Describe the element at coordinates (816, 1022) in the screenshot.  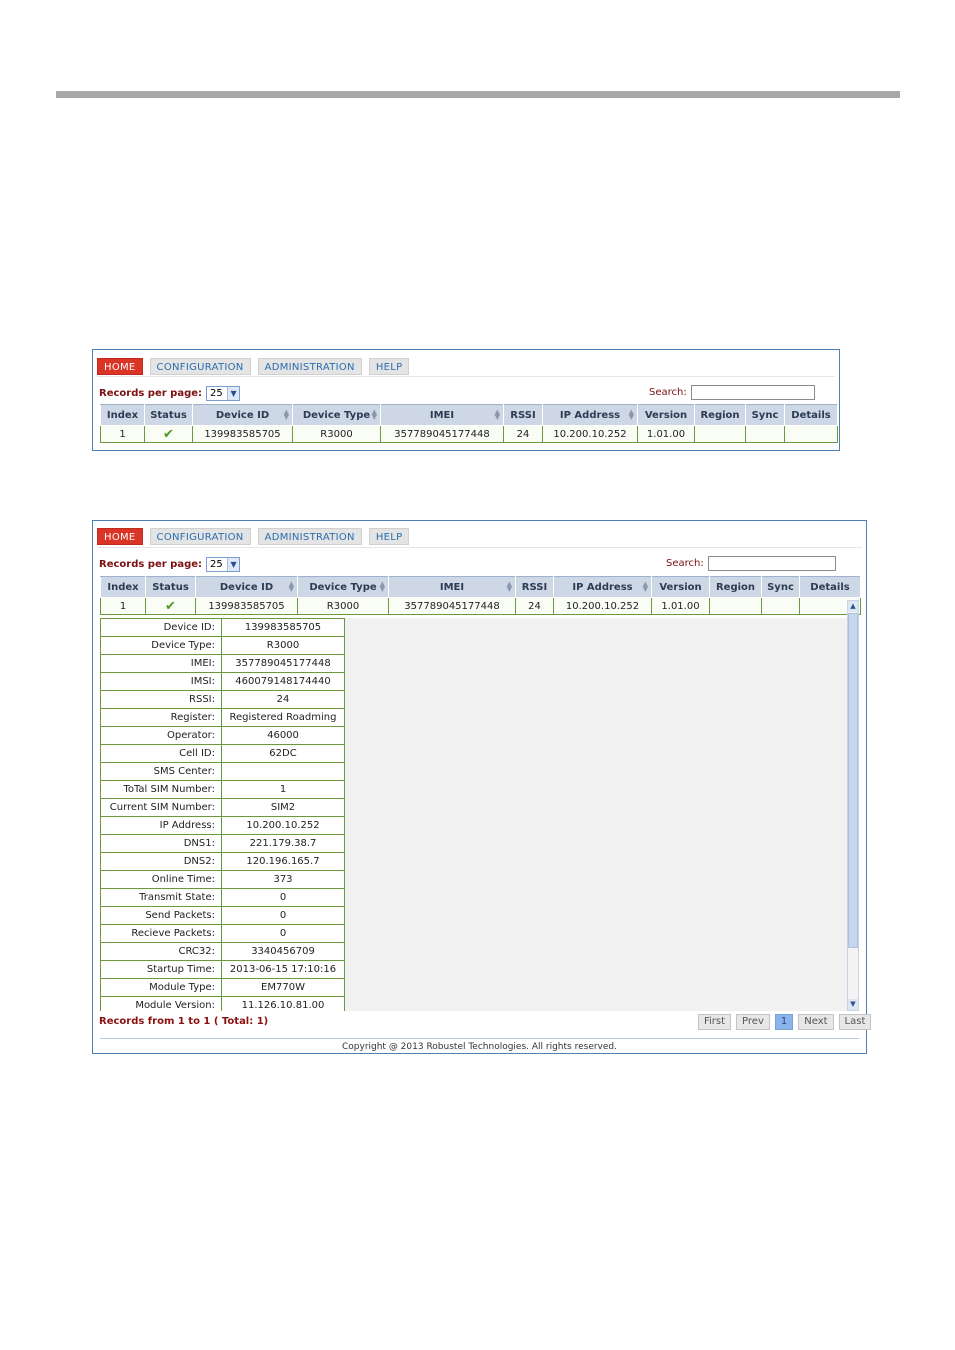
I see `pager-next-button: Next` at that location.